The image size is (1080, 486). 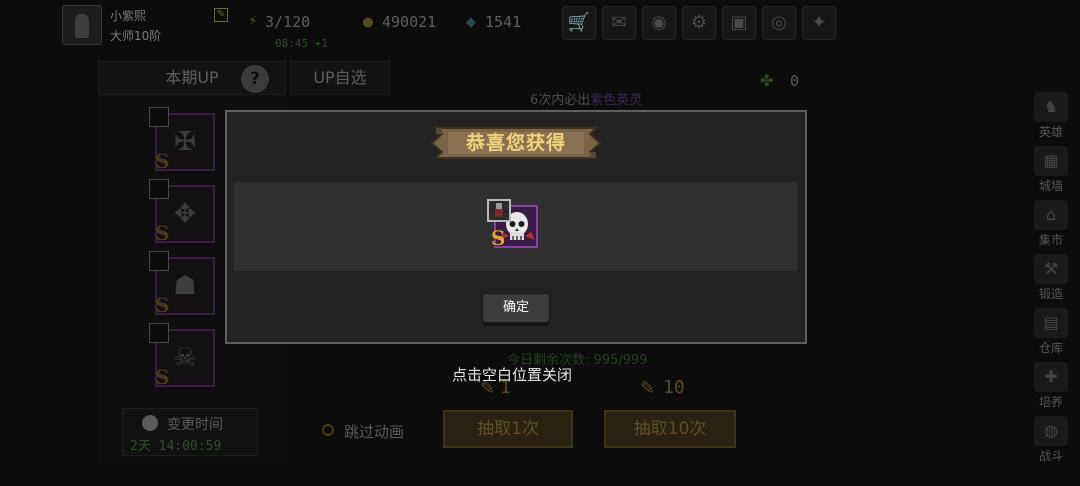 I want to click on guarantee-text: 6次内必出紫色英灵, so click(x=586, y=98).